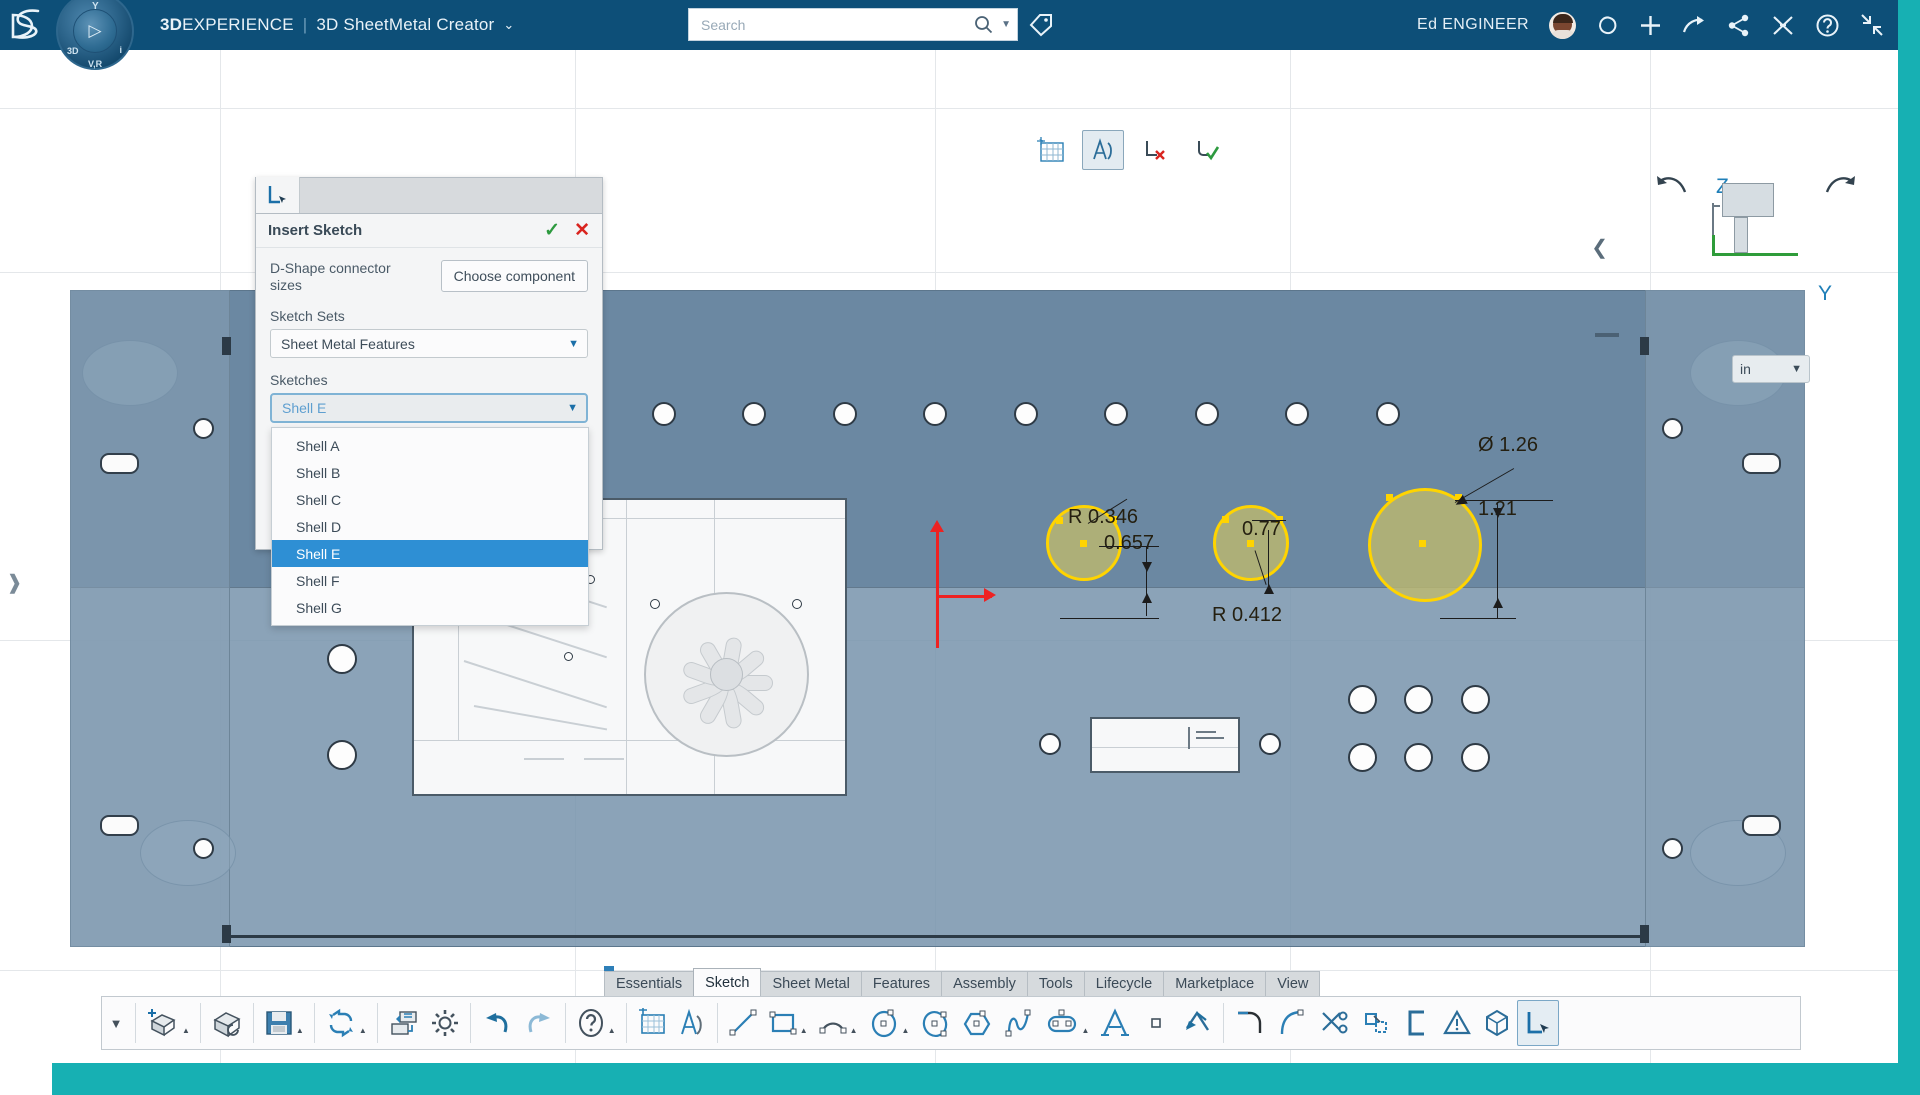 Image resolution: width=1920 pixels, height=1095 pixels. I want to click on bottom-left-spacer, so click(26, 1079).